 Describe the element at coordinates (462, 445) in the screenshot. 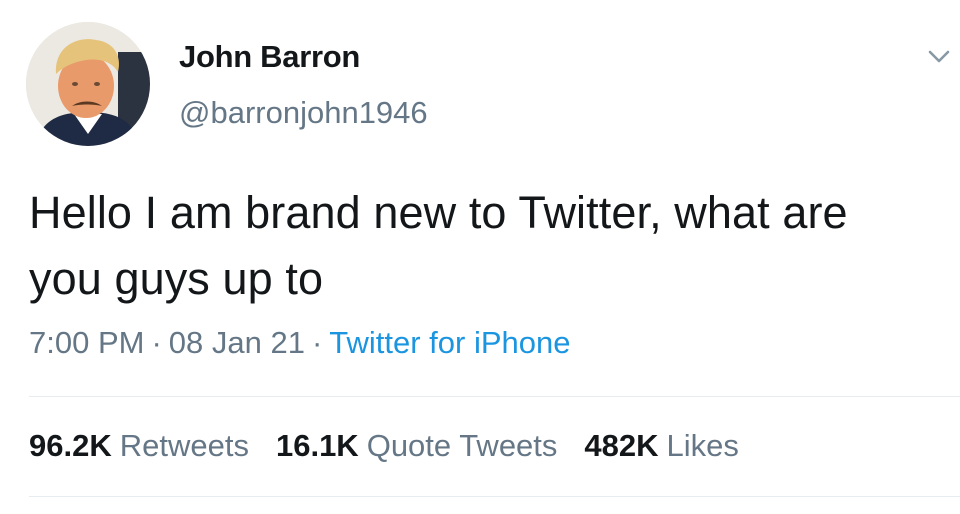

I see `quote-tweets-label: Quote Tweets` at that location.